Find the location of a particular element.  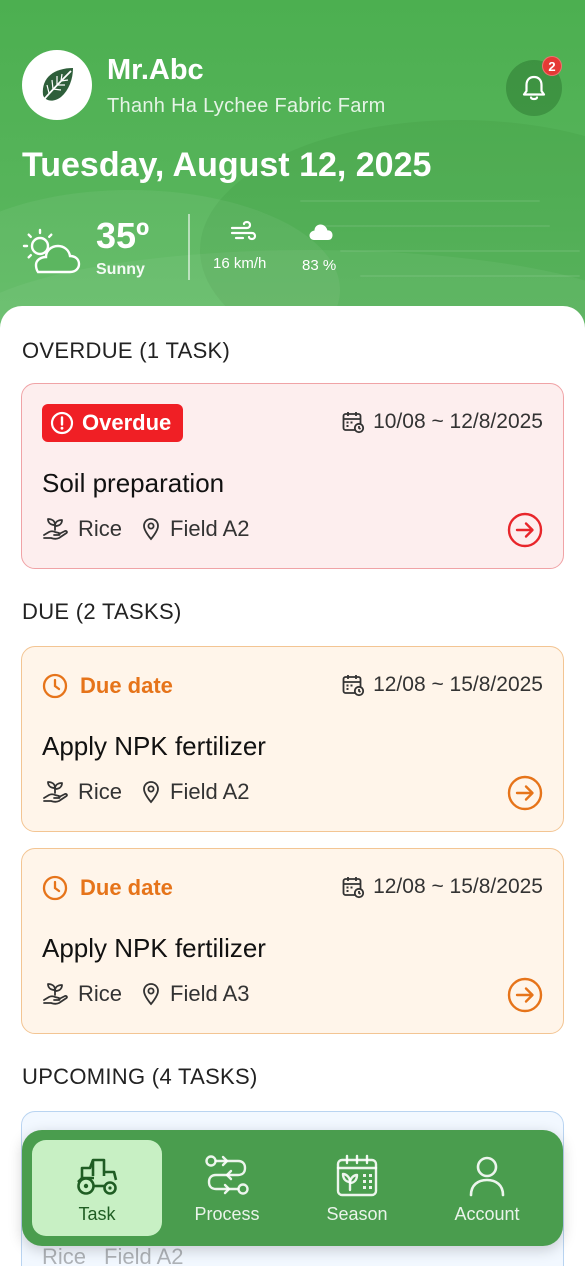

cloud-icon is located at coordinates (321, 232).